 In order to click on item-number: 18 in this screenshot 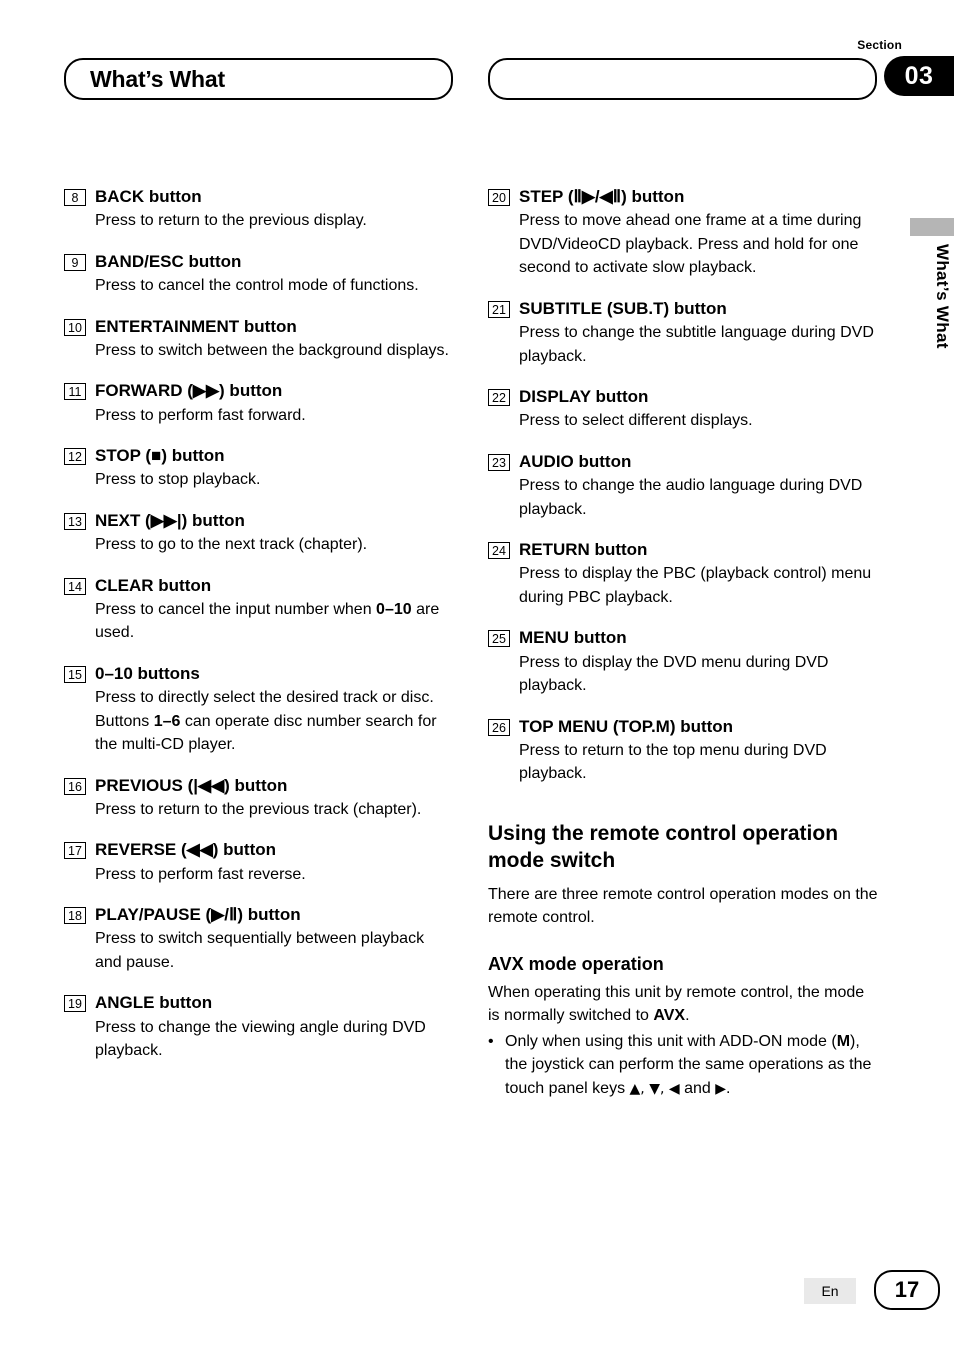, I will do `click(75, 916)`.